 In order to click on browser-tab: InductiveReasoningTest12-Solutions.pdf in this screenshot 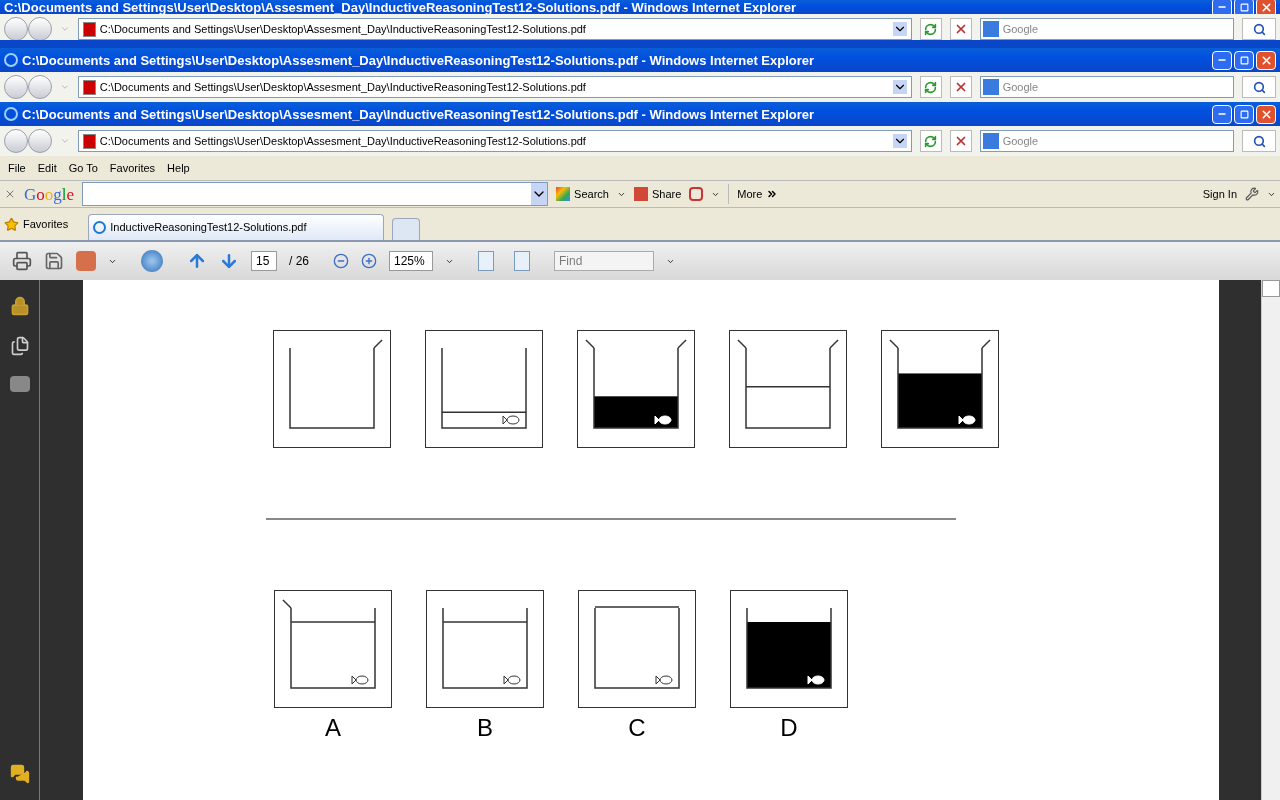, I will do `click(236, 227)`.